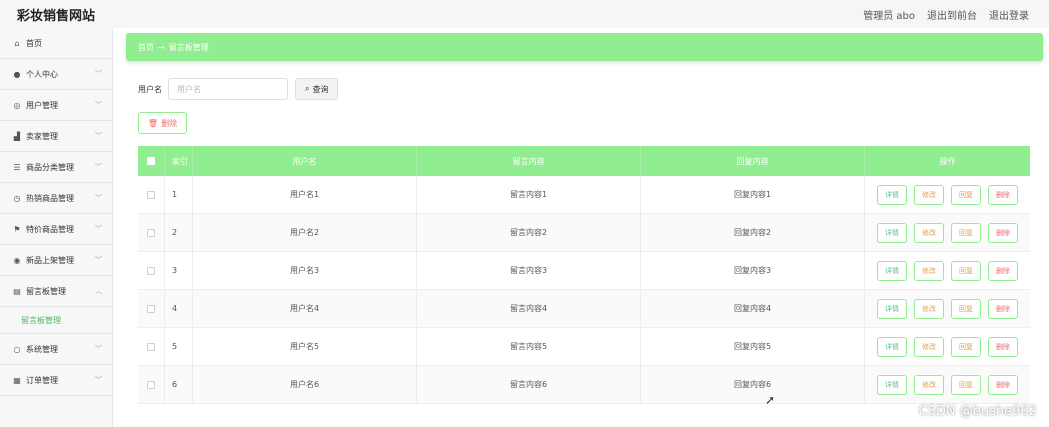 This screenshot has width=1049, height=427. I want to click on header-message: 留言内容, so click(529, 161).